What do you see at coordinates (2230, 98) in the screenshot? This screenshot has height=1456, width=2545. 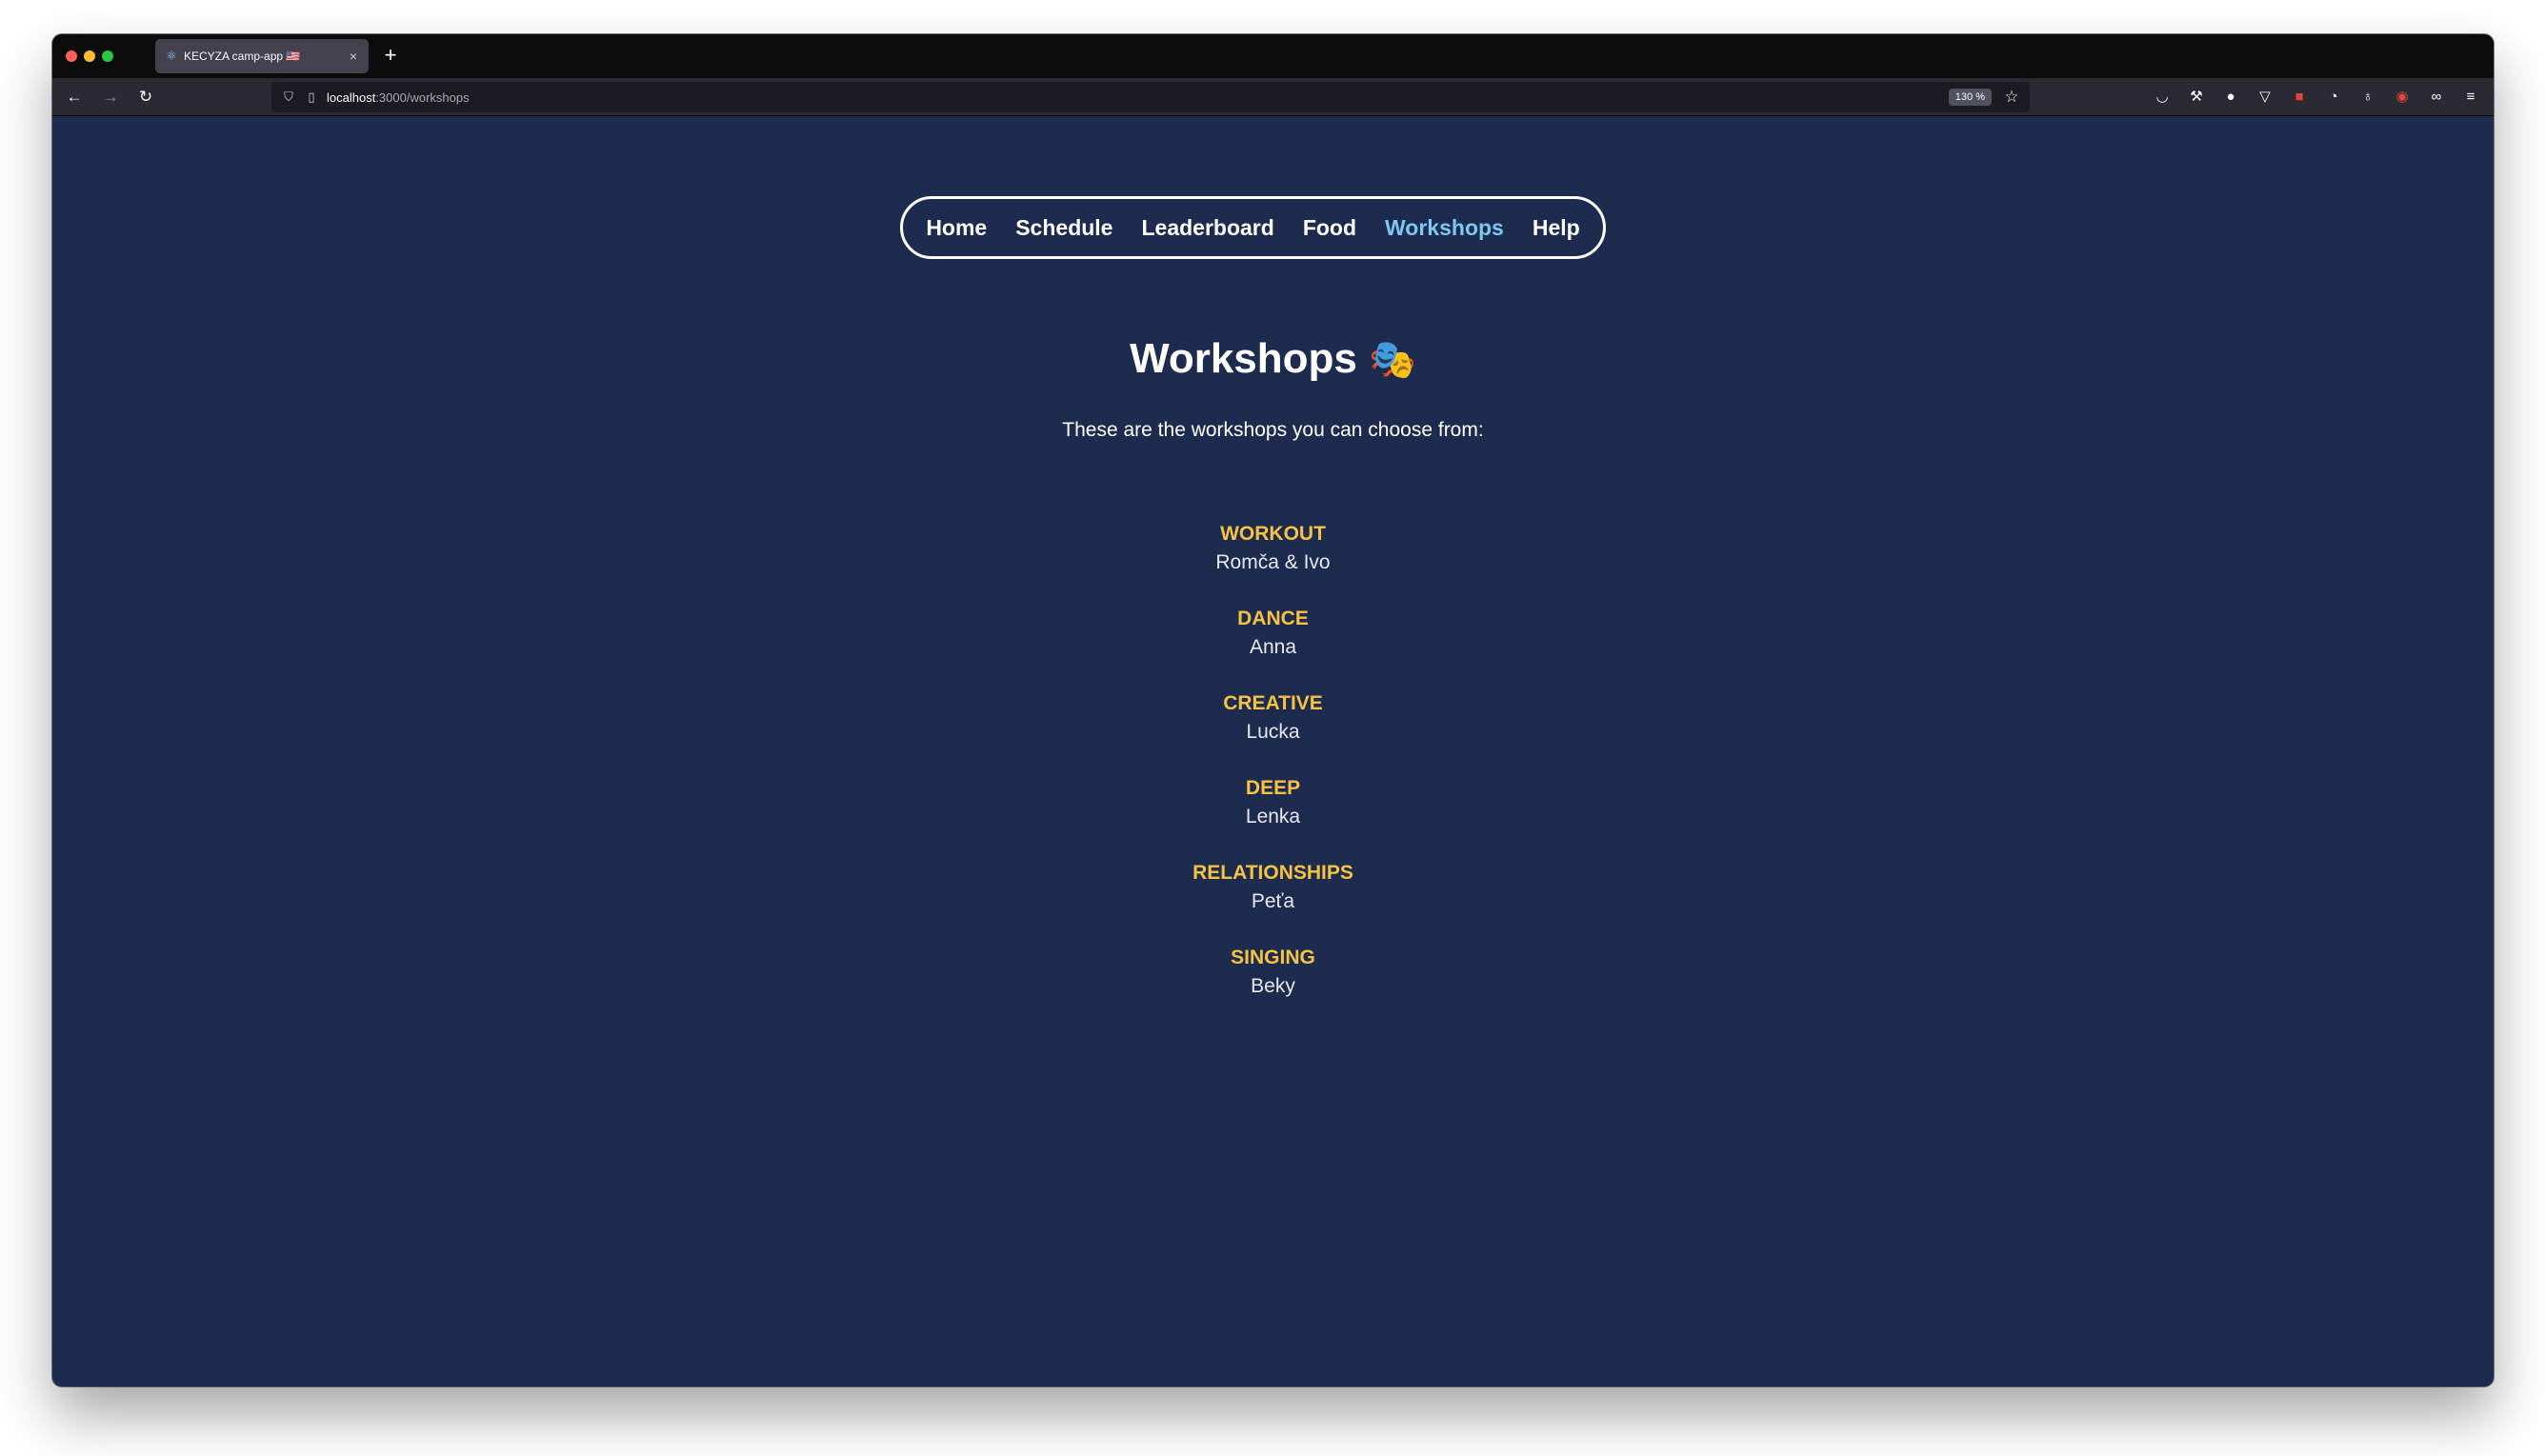 I see `info-icon: ●` at bounding box center [2230, 98].